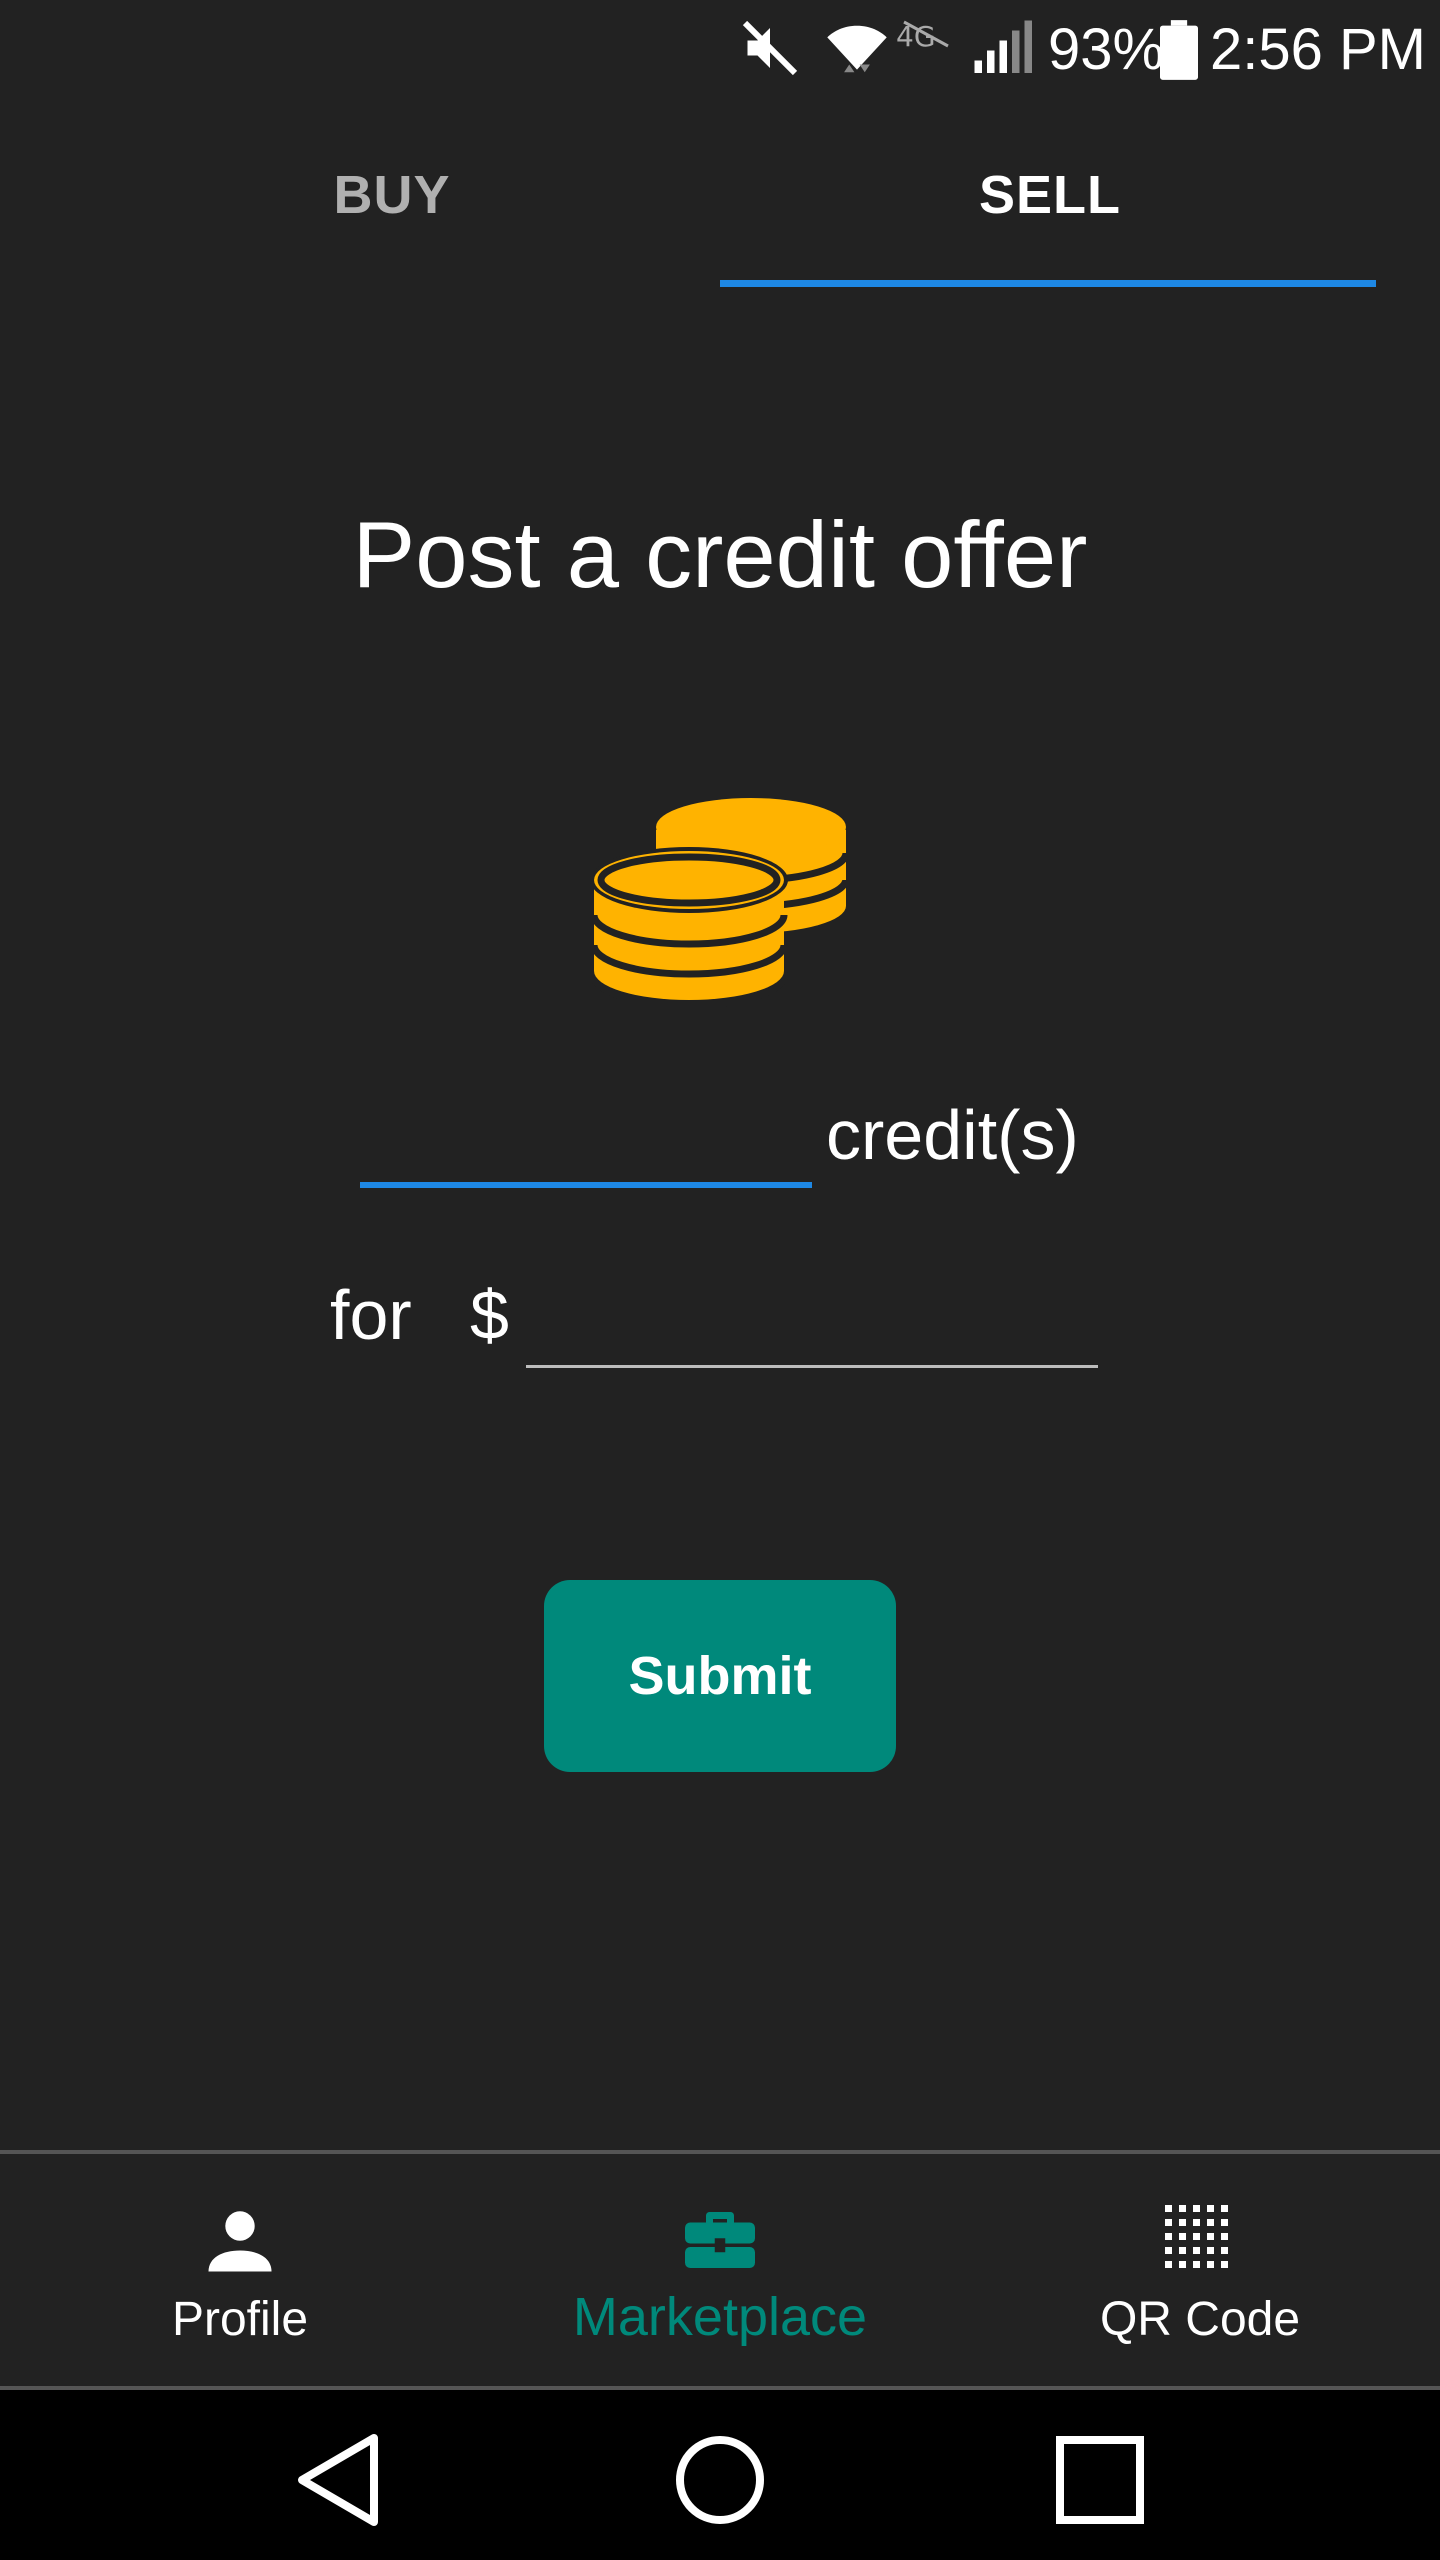 This screenshot has width=1440, height=2560. I want to click on person-icon, so click(240, 2241).